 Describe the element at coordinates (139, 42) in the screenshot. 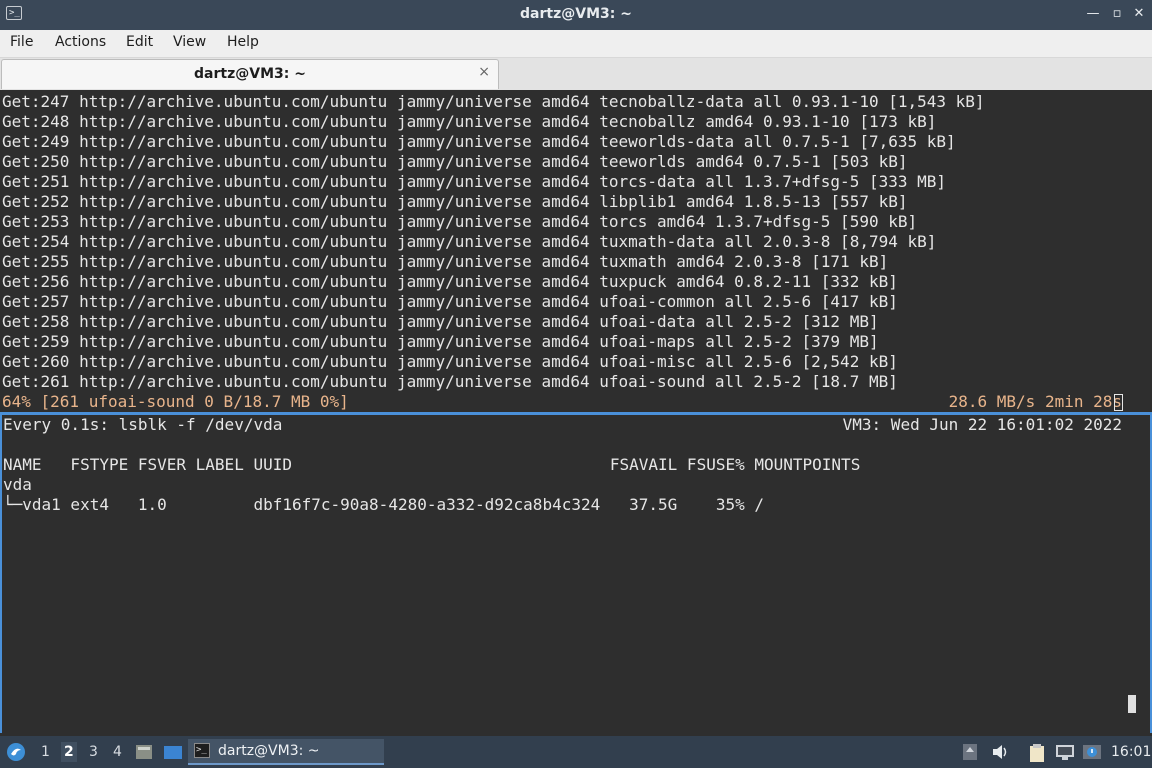

I see `menu-edit: Edit` at that location.